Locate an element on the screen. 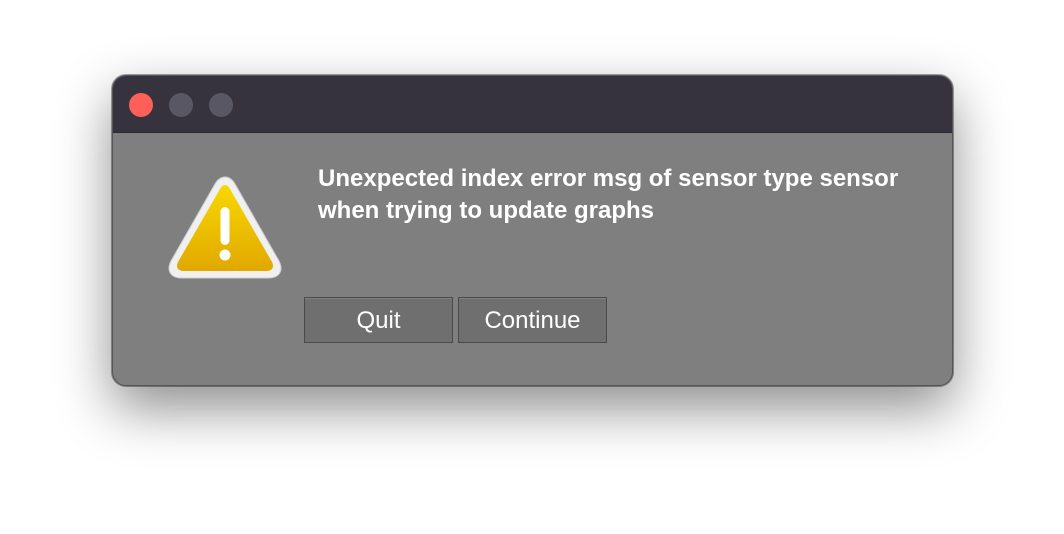 This screenshot has width=1064, height=534. warning-icon is located at coordinates (225, 227).